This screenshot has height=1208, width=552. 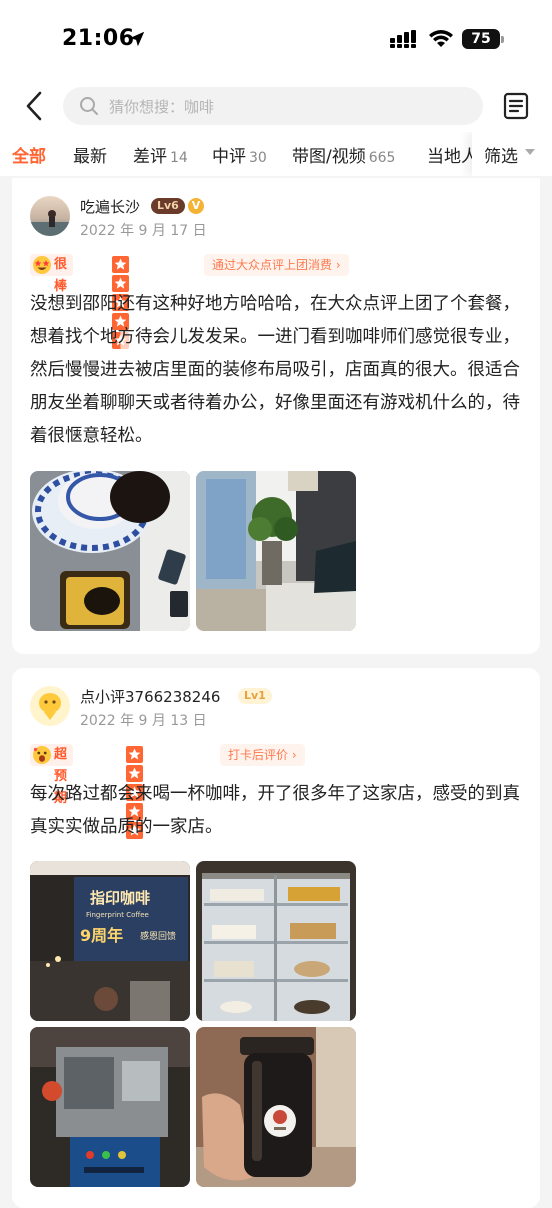 I want to click on review-source-tag: 通过大众点评上团消费 ›, so click(x=276, y=265).